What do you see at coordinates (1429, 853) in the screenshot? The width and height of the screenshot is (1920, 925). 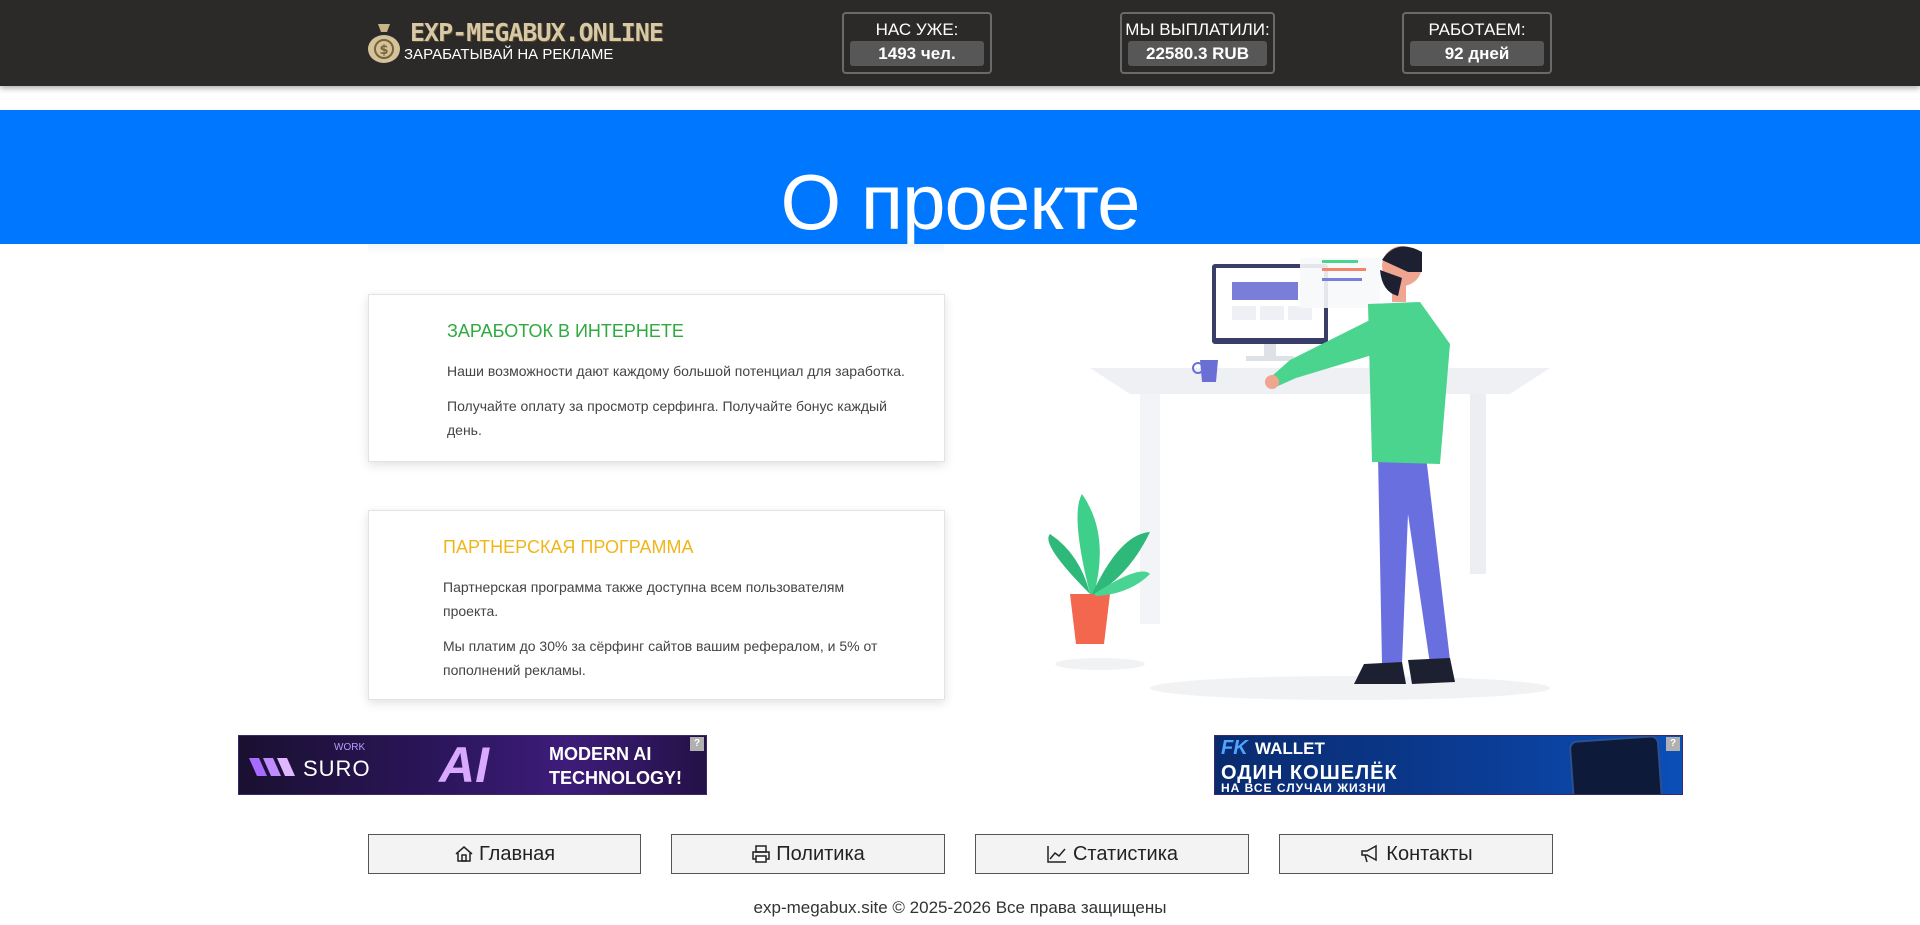 I see `nav-contacts-label: Контакты` at bounding box center [1429, 853].